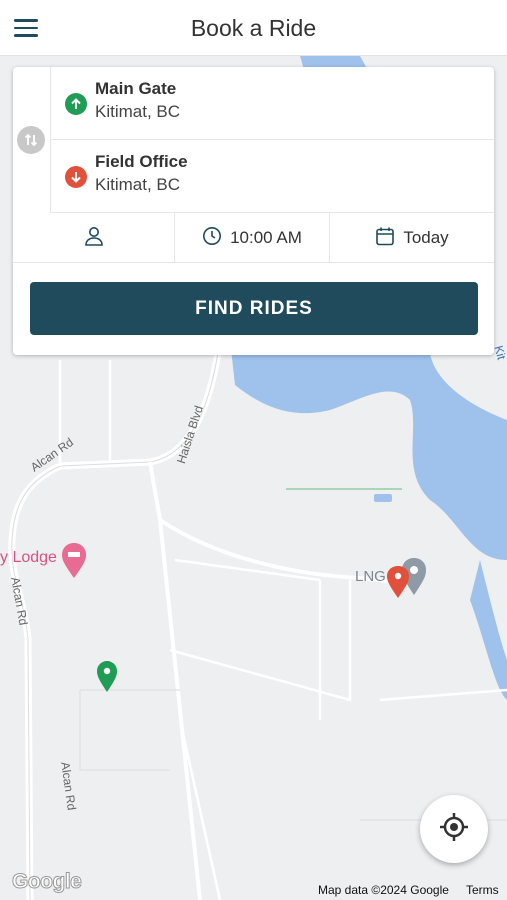  What do you see at coordinates (383, 890) in the screenshot?
I see `map-attribution: Map data ©2024 Google` at bounding box center [383, 890].